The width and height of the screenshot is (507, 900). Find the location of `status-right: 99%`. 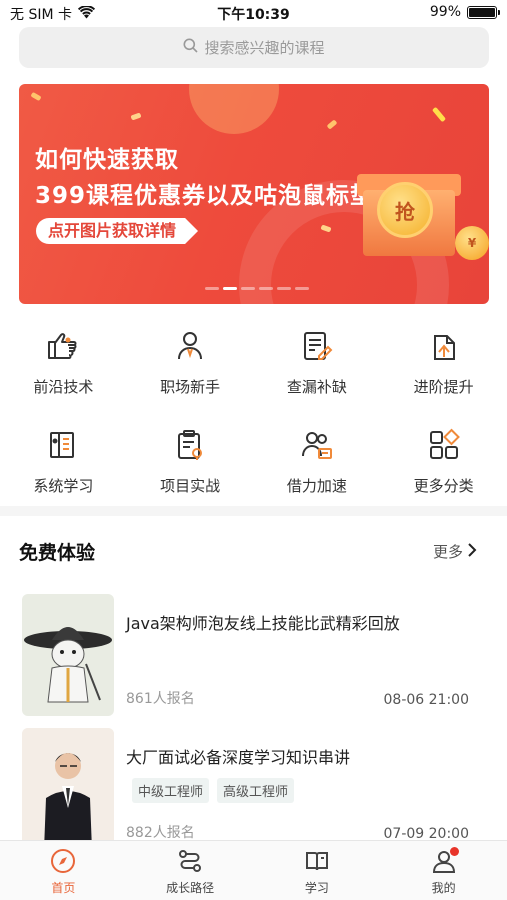

status-right: 99% is located at coordinates (464, 12).